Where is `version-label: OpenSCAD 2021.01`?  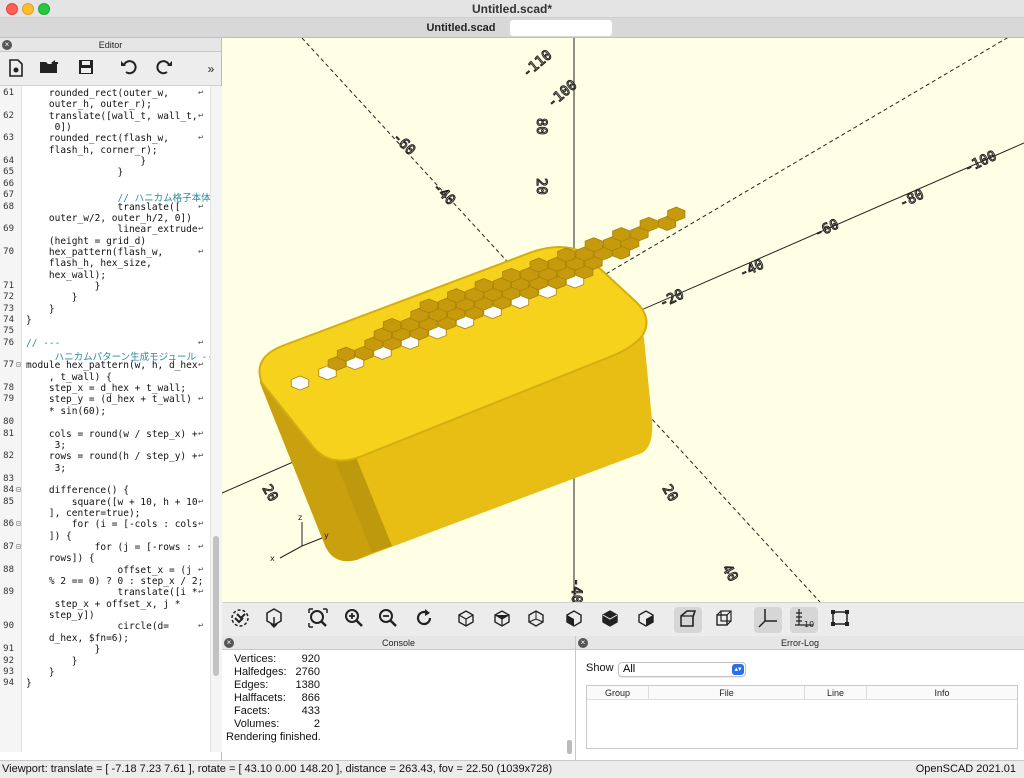 version-label: OpenSCAD 2021.01 is located at coordinates (965, 769).